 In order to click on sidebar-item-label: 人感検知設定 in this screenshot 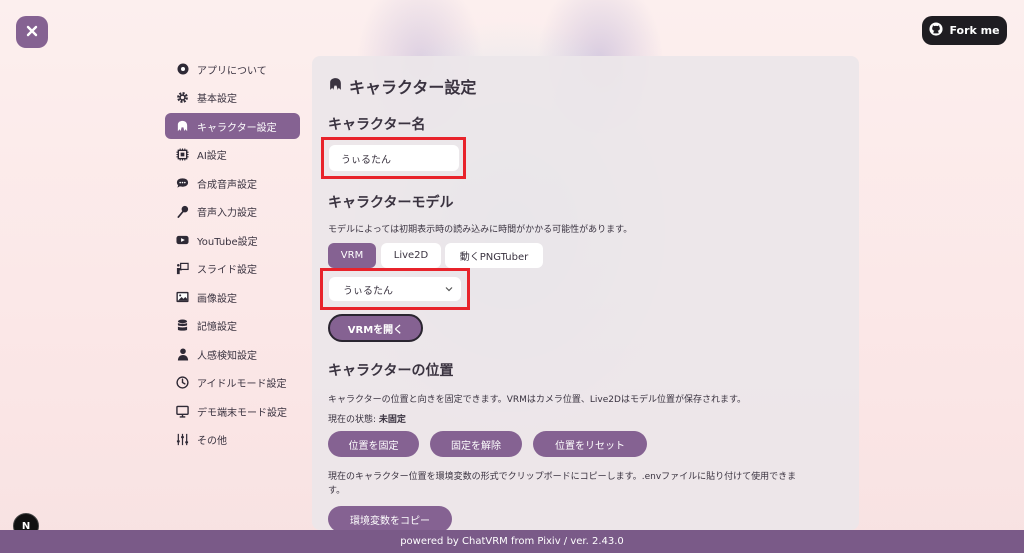, I will do `click(227, 356)`.